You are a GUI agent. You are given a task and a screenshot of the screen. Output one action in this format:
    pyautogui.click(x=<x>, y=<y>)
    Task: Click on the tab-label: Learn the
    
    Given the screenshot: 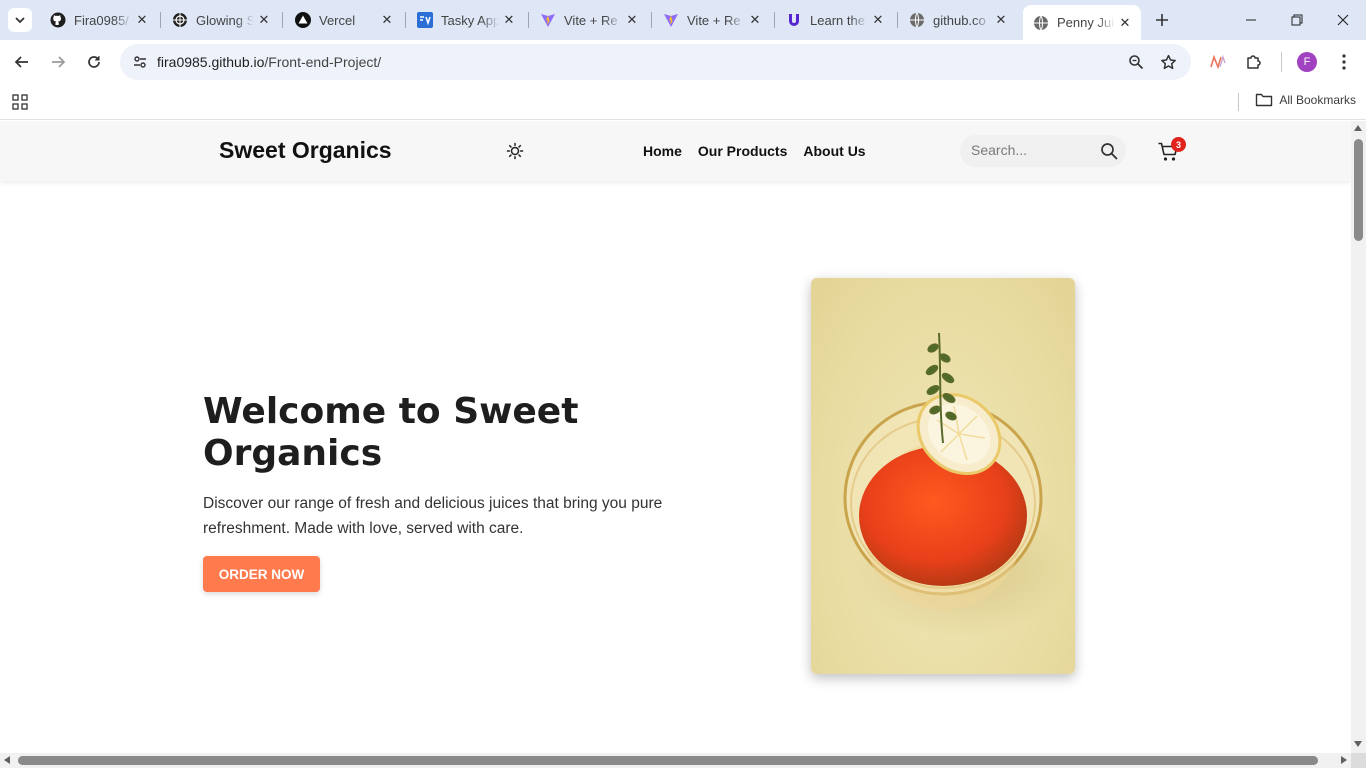 What is the action you would take?
    pyautogui.click(x=837, y=20)
    